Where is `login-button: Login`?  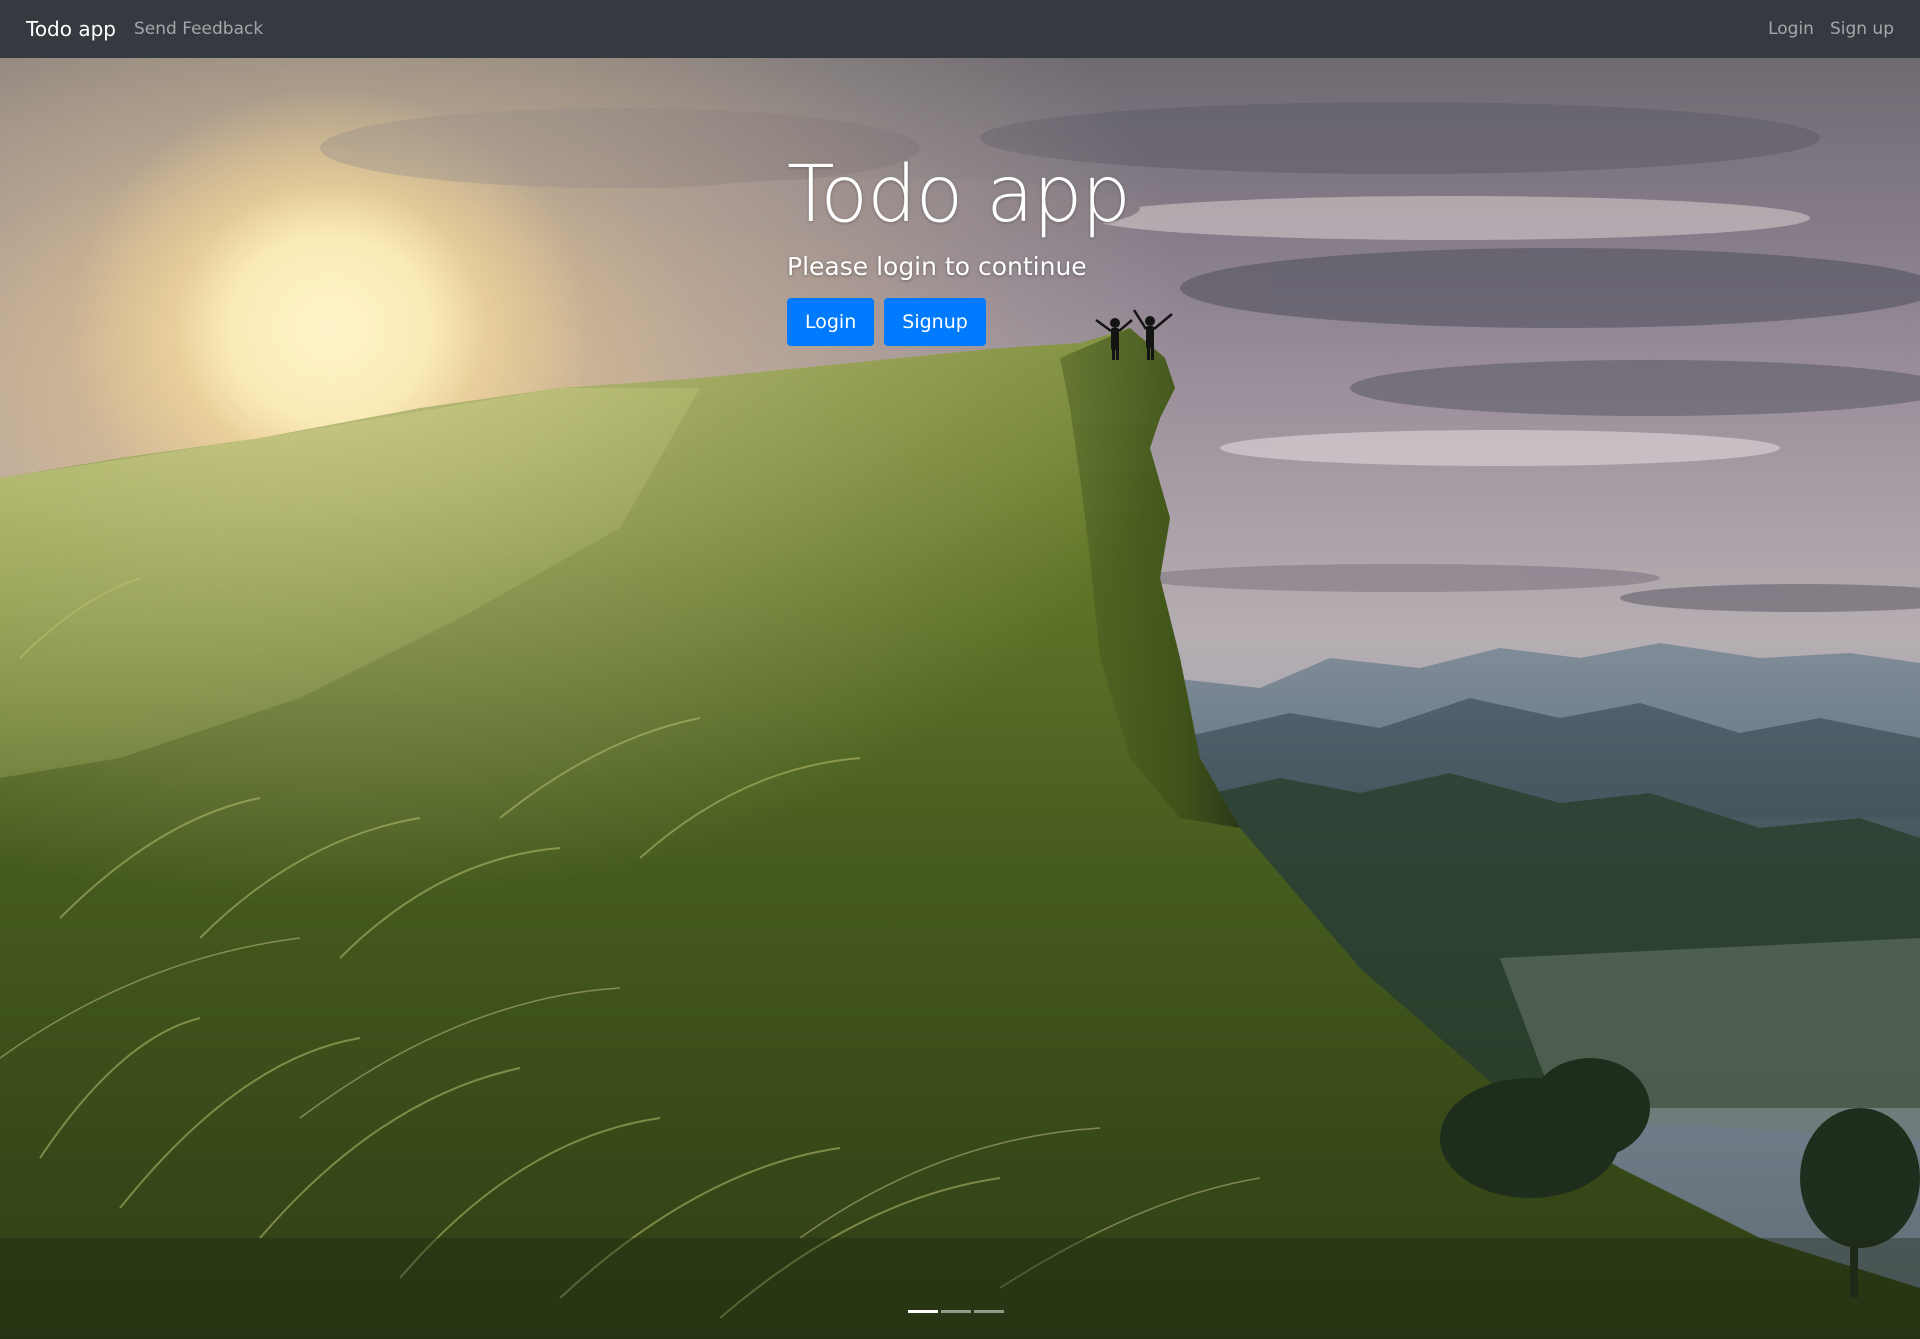 login-button: Login is located at coordinates (831, 322).